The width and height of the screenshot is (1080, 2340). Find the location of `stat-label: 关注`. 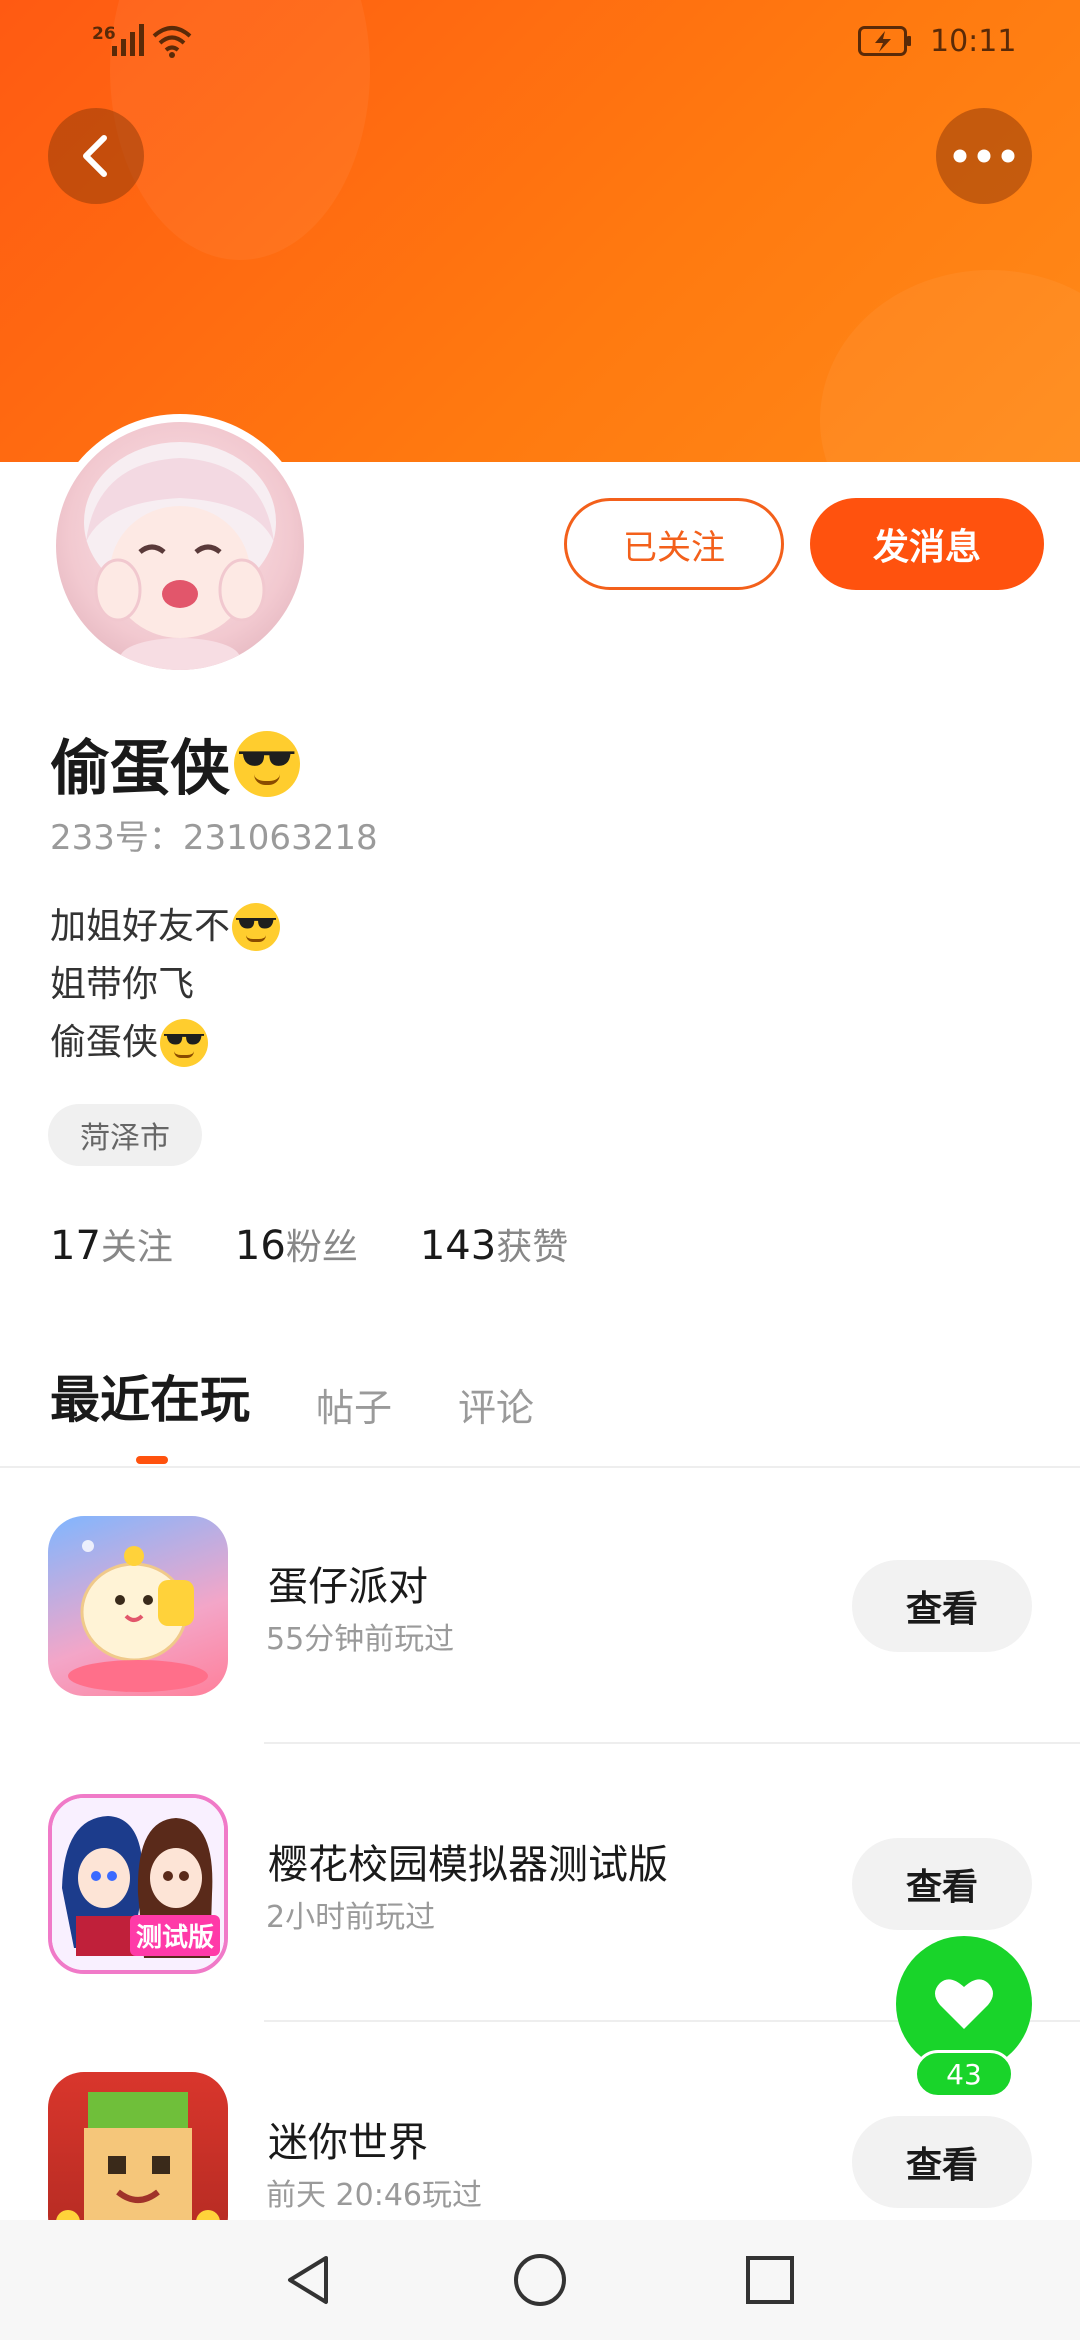

stat-label: 关注 is located at coordinates (136, 1247).